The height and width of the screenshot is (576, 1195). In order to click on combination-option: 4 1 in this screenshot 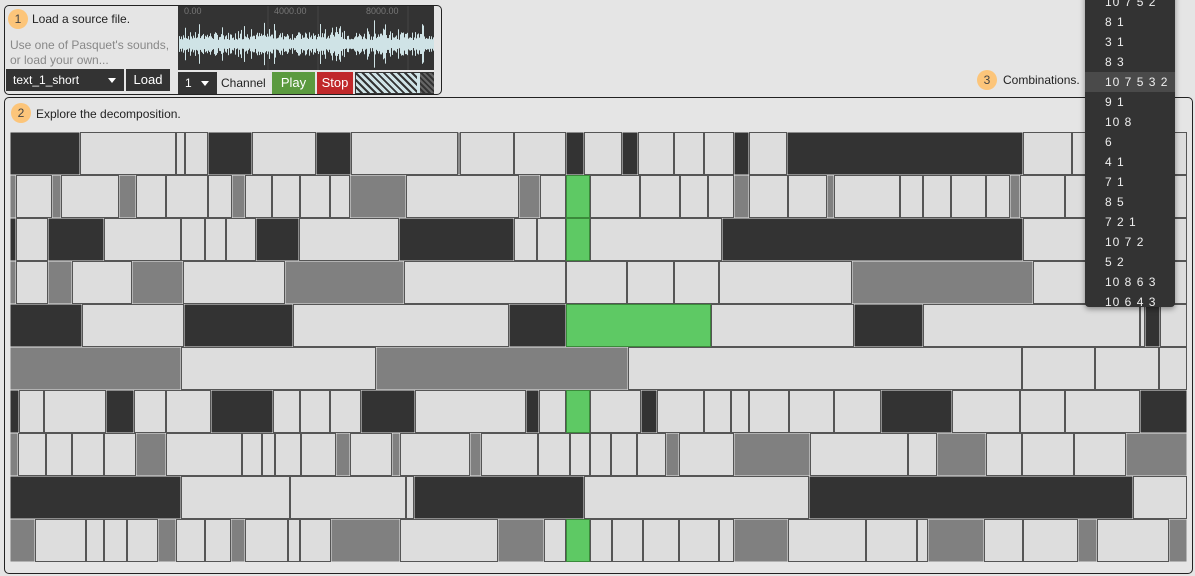, I will do `click(1130, 162)`.